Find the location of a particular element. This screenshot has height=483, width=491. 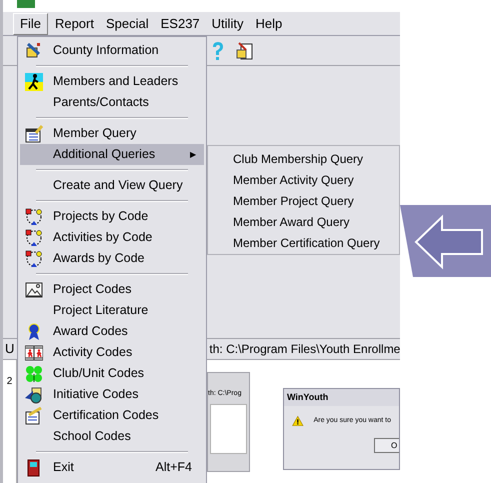

menu-item: County Information is located at coordinates (112, 50).